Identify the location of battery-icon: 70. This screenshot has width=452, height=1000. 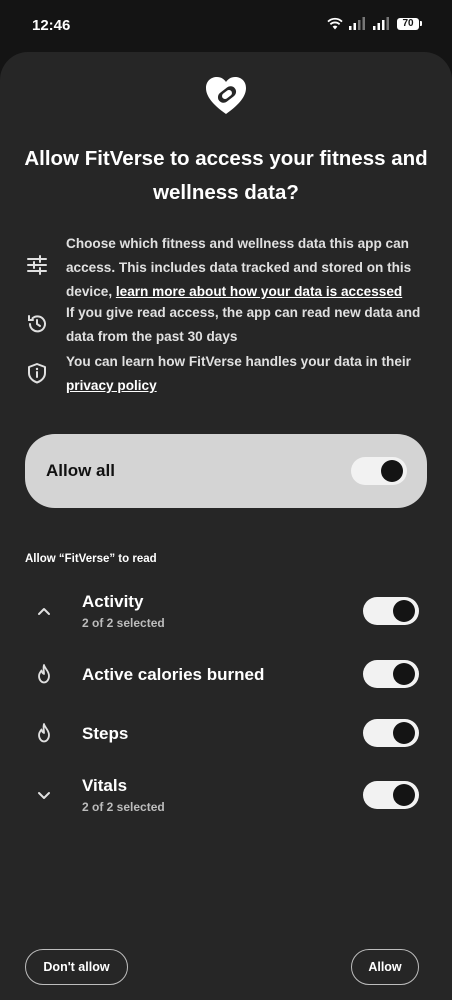
(409, 23).